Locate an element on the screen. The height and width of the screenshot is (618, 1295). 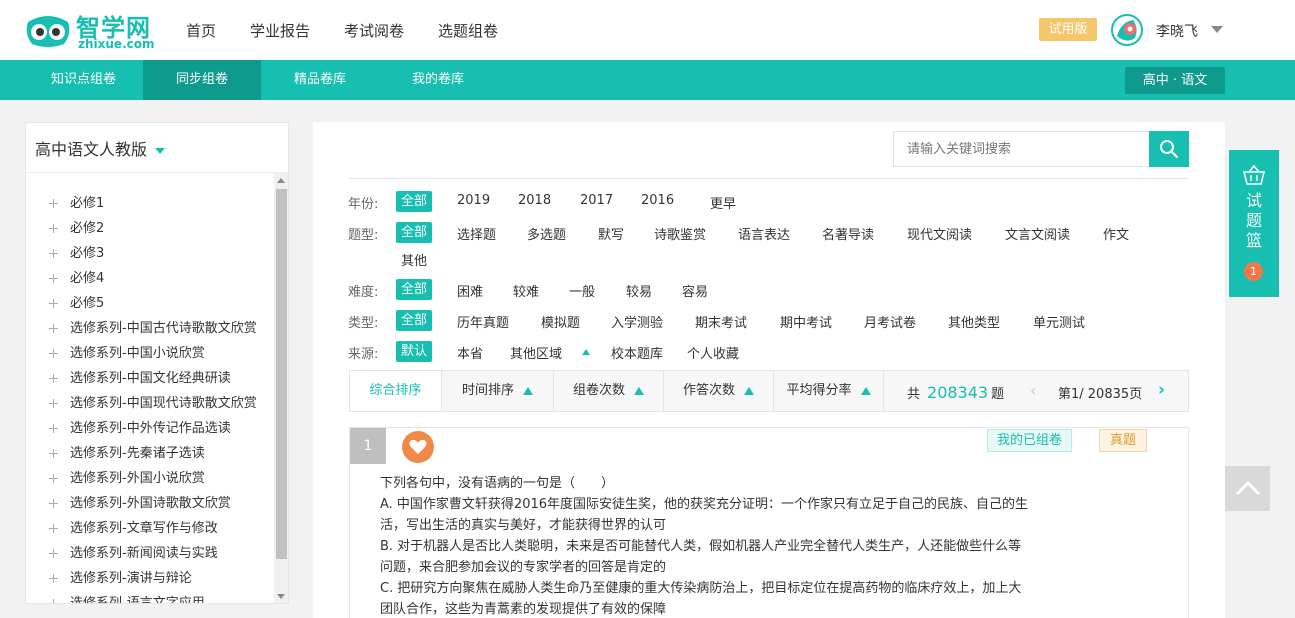
subnav-knowledge-compose: 知识点组卷 is located at coordinates (83, 80).